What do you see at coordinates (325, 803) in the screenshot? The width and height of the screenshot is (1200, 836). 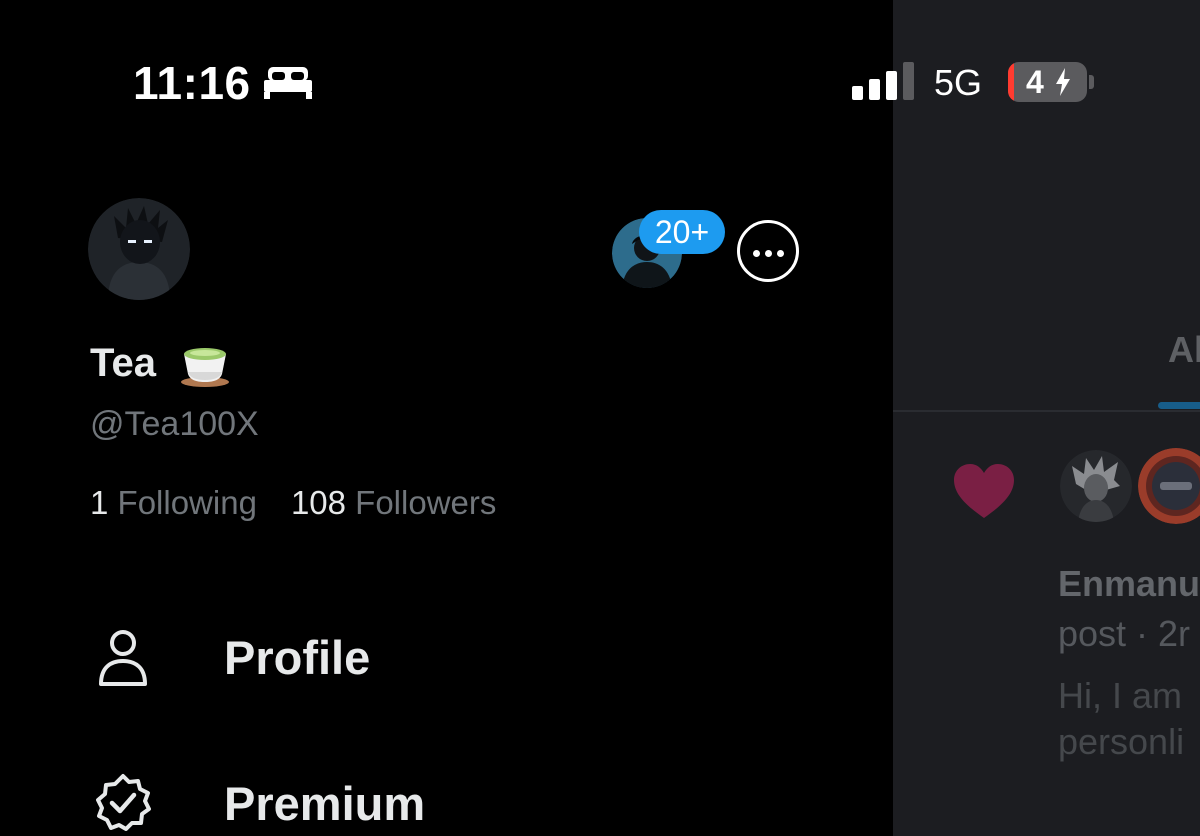 I see `menu-item-label: Premium` at bounding box center [325, 803].